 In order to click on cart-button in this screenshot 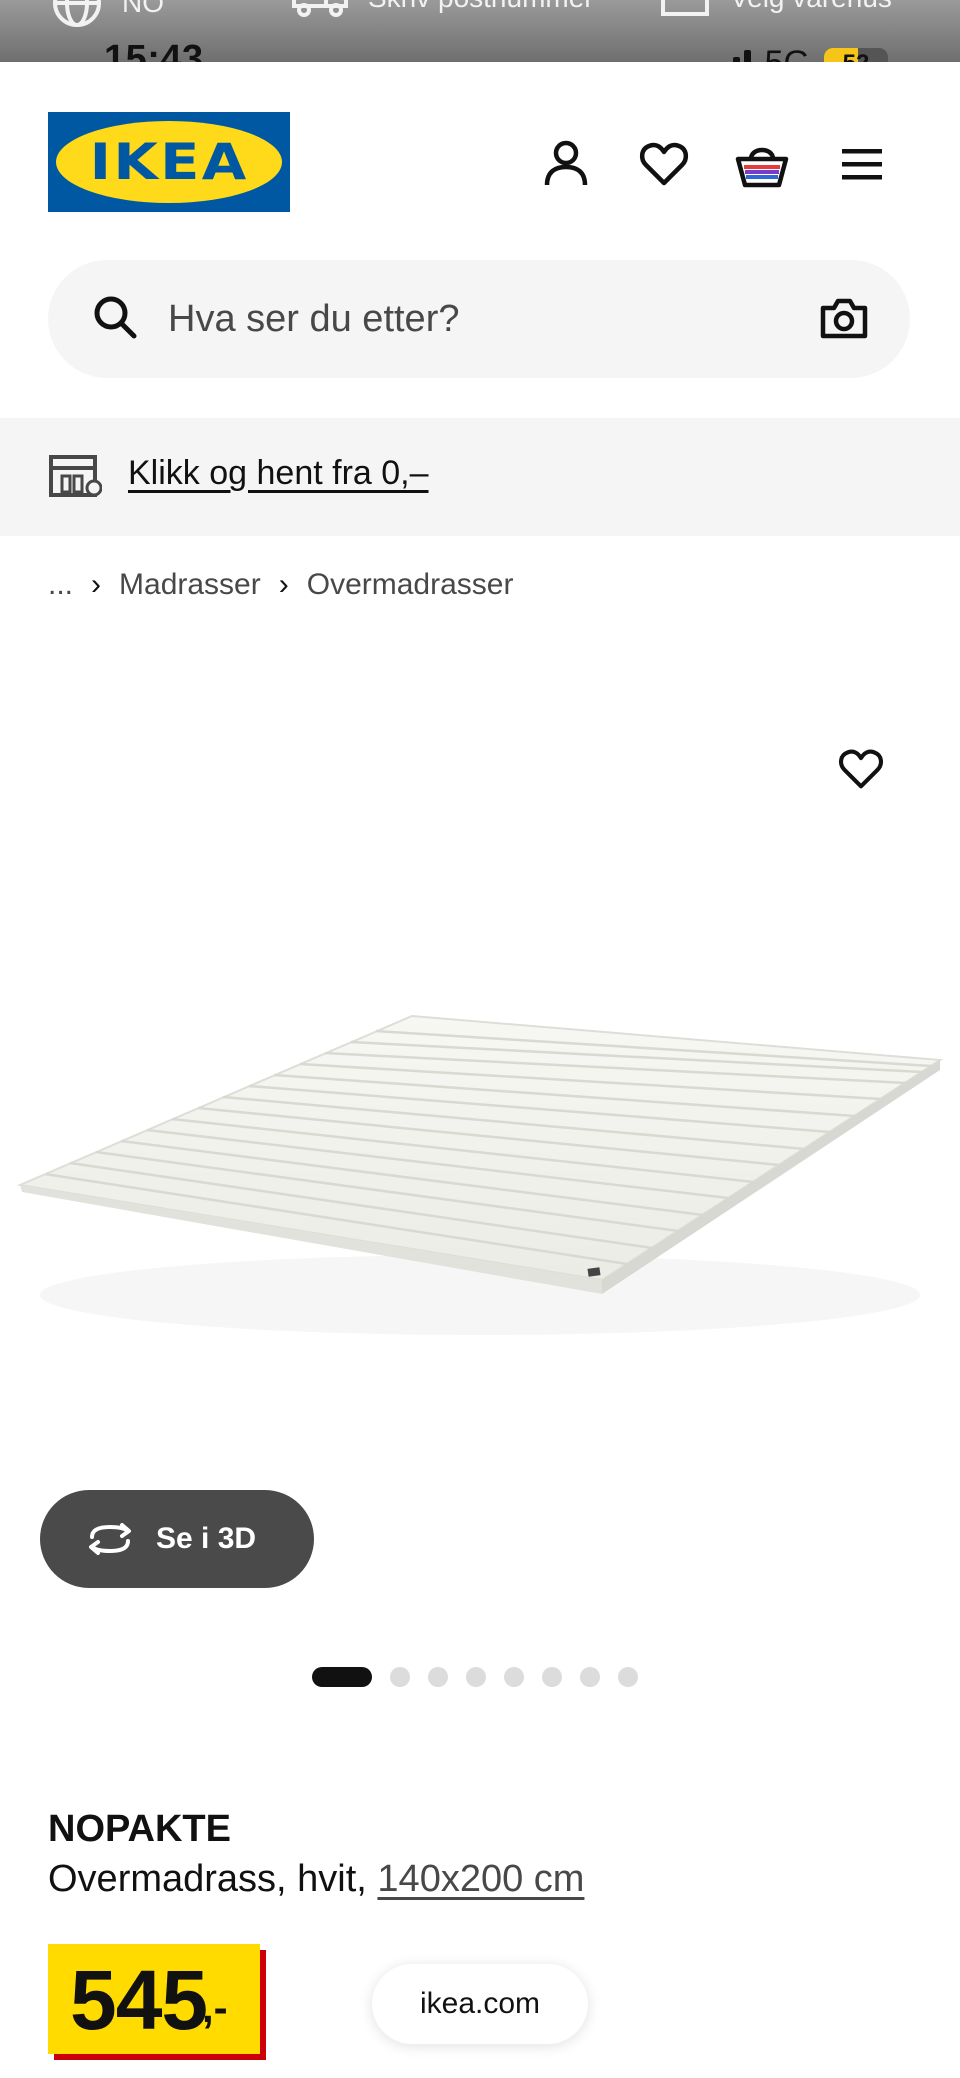, I will do `click(762, 164)`.